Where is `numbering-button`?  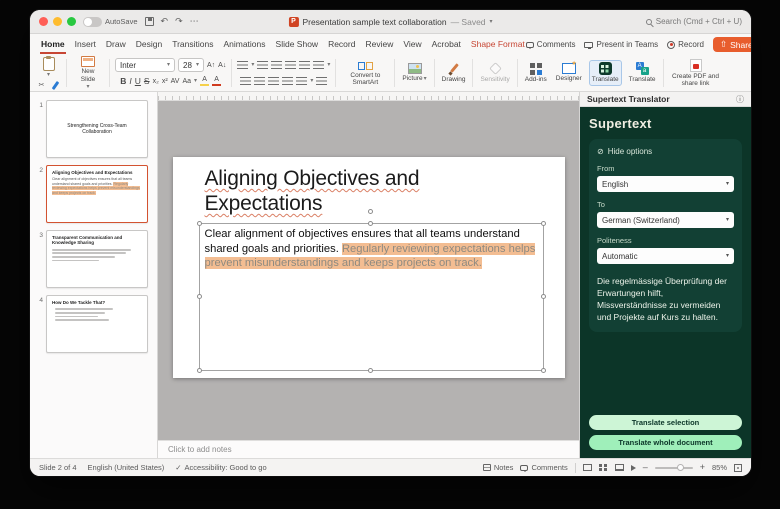
numbering-button is located at coordinates (263, 65).